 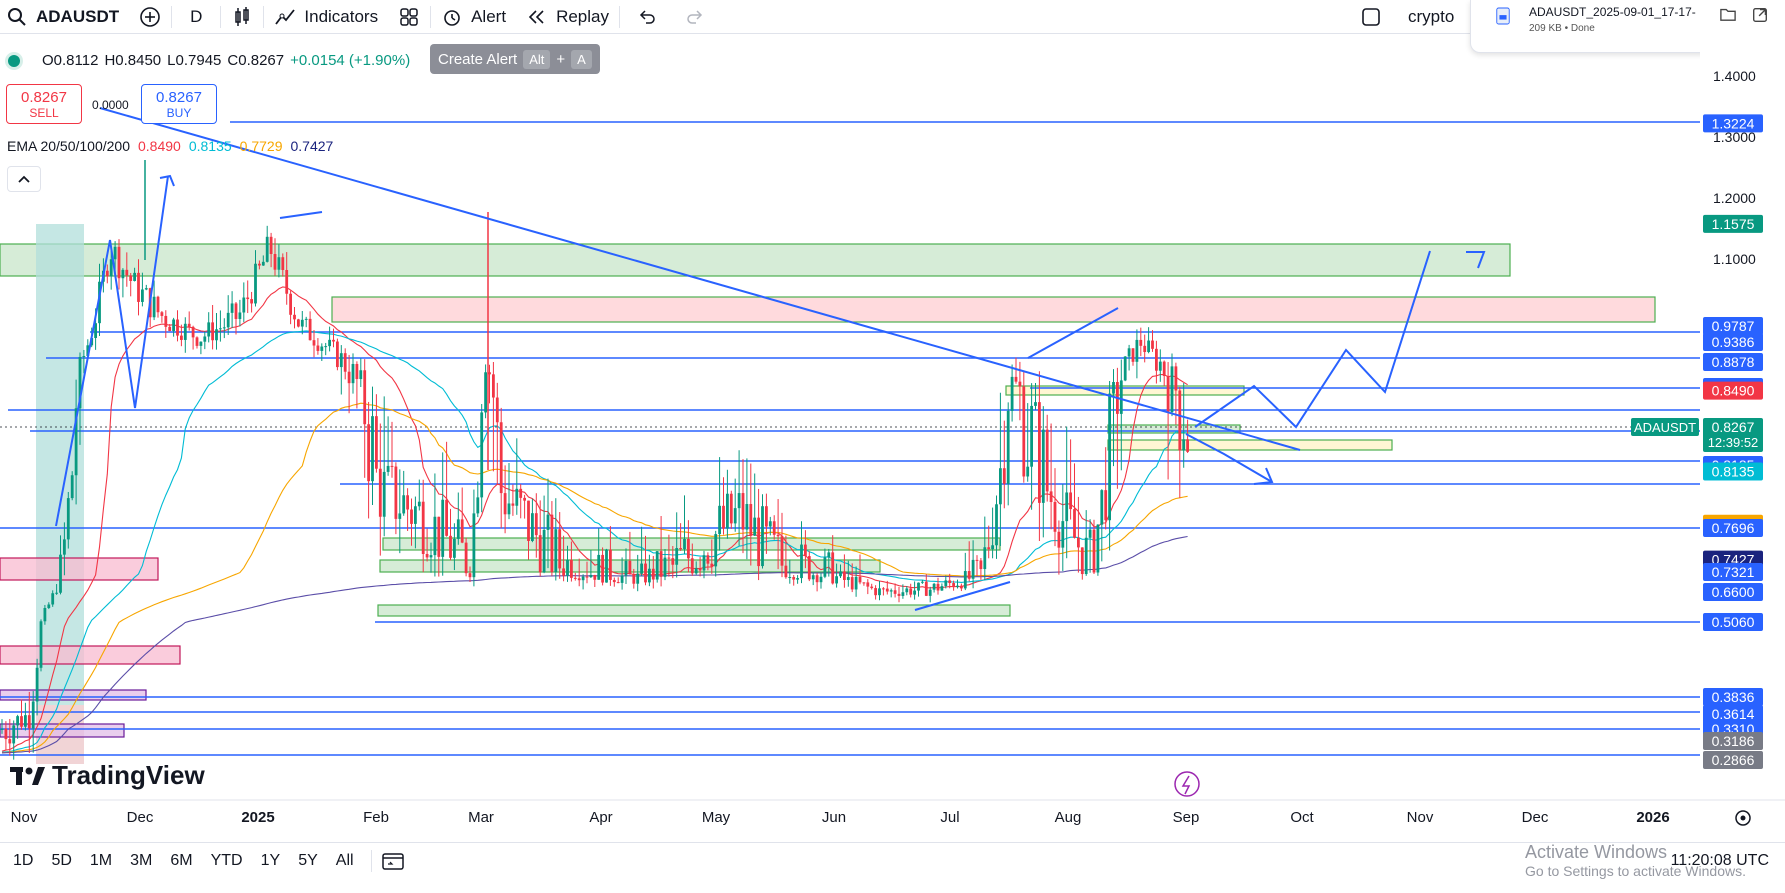 What do you see at coordinates (17, 16) in the screenshot?
I see `search-icon` at bounding box center [17, 16].